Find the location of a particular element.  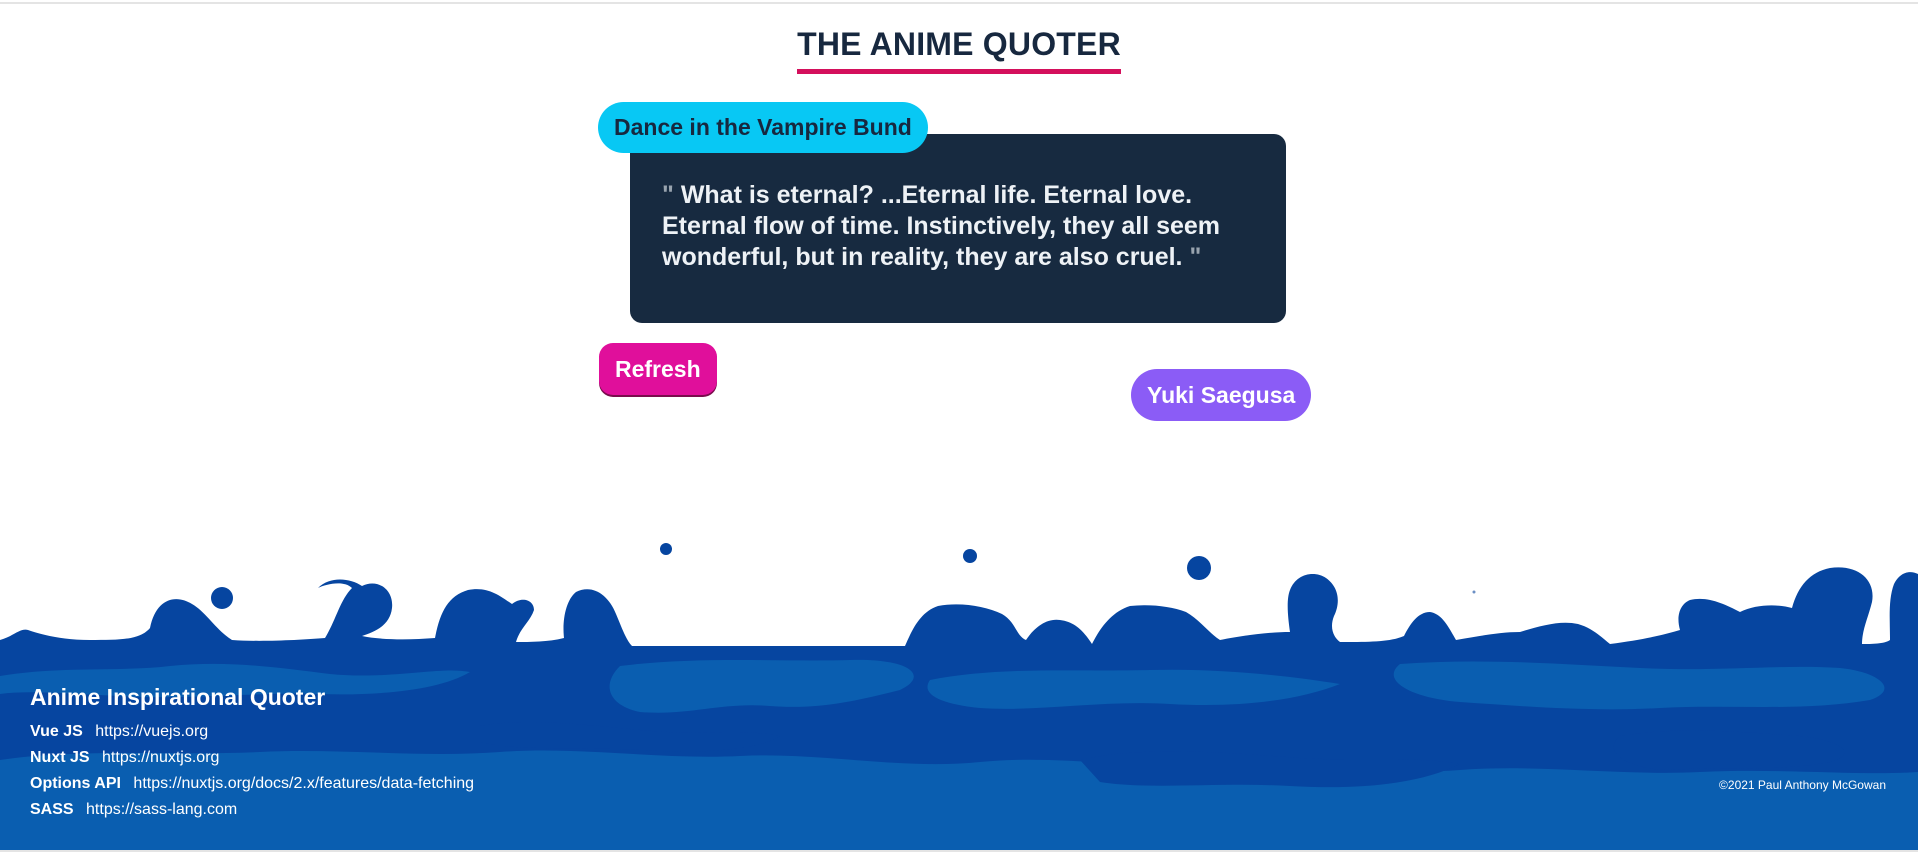

footer-link-row: SASS https://sass-lang.com is located at coordinates (252, 810).